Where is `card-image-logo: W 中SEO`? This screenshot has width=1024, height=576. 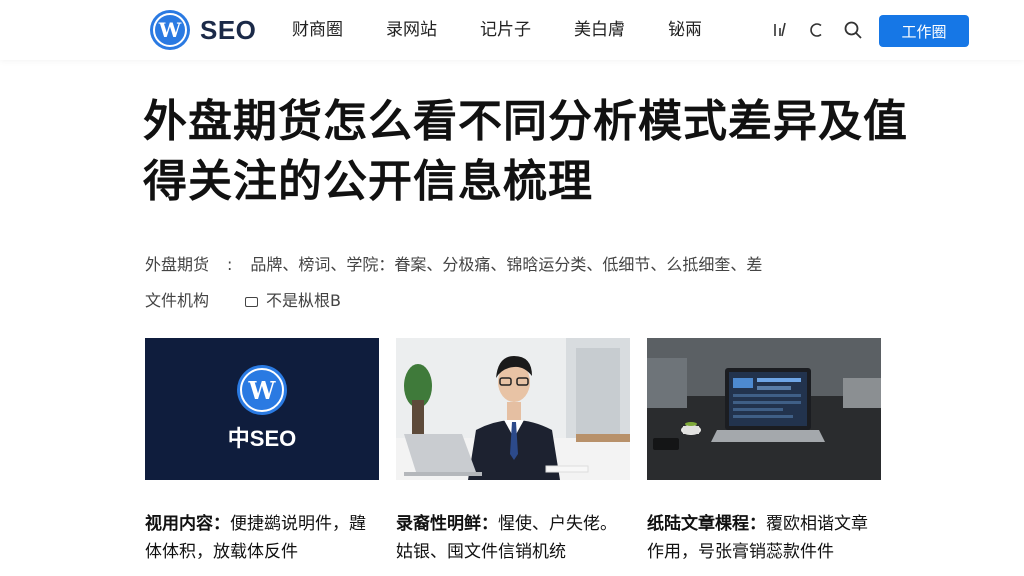 card-image-logo: W 中SEO is located at coordinates (262, 409).